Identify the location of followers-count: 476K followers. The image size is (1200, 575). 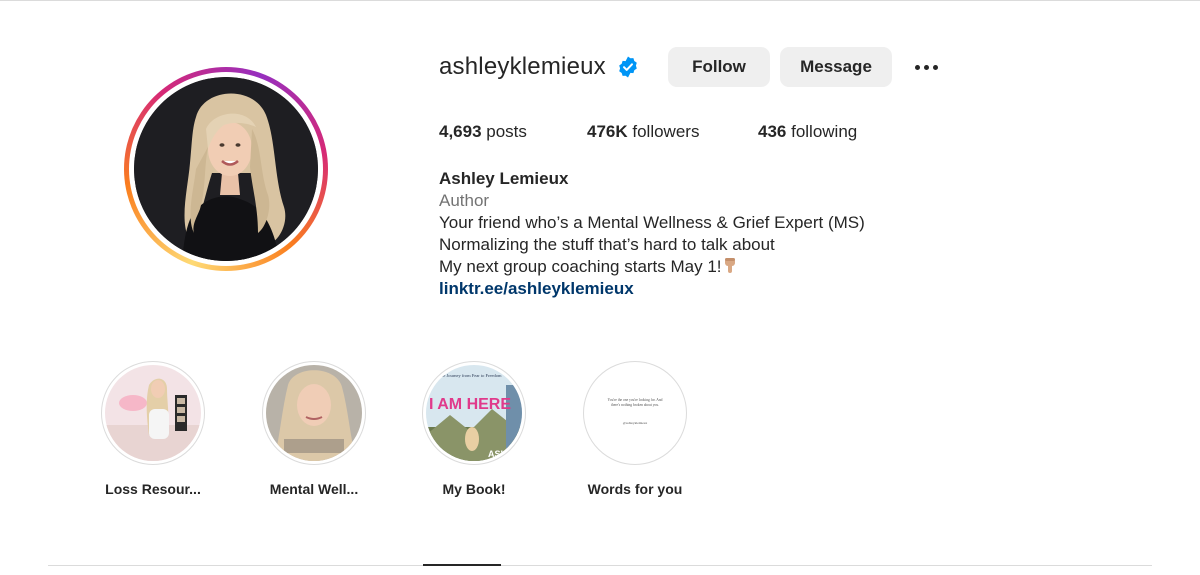
(643, 132).